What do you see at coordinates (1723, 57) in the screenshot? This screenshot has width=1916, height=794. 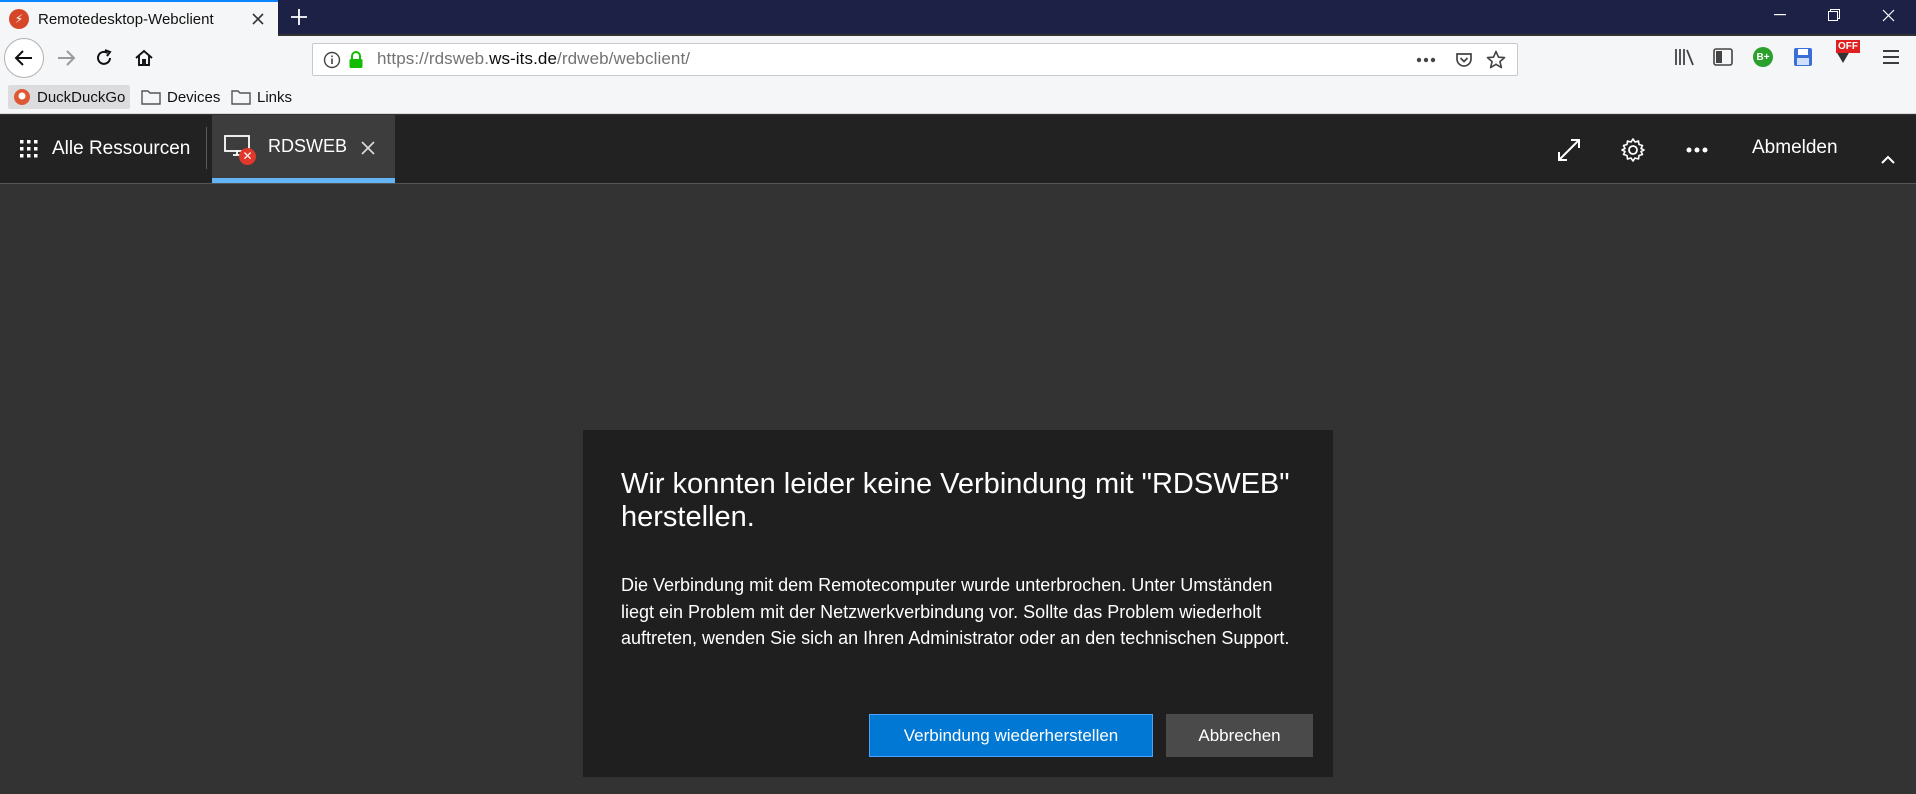 I see `sidebar-icon` at bounding box center [1723, 57].